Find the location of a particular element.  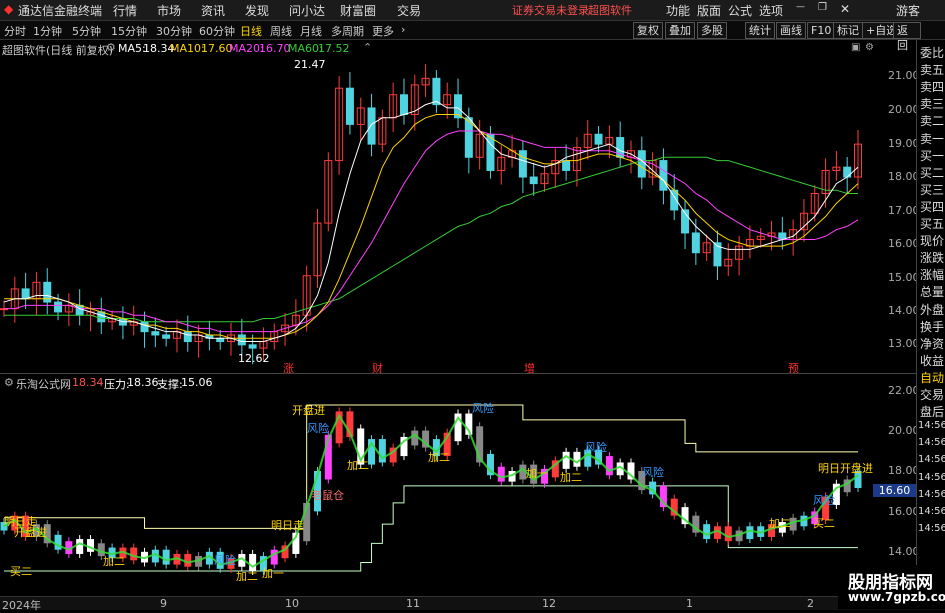

guest-label: 游客 is located at coordinates (908, 10).